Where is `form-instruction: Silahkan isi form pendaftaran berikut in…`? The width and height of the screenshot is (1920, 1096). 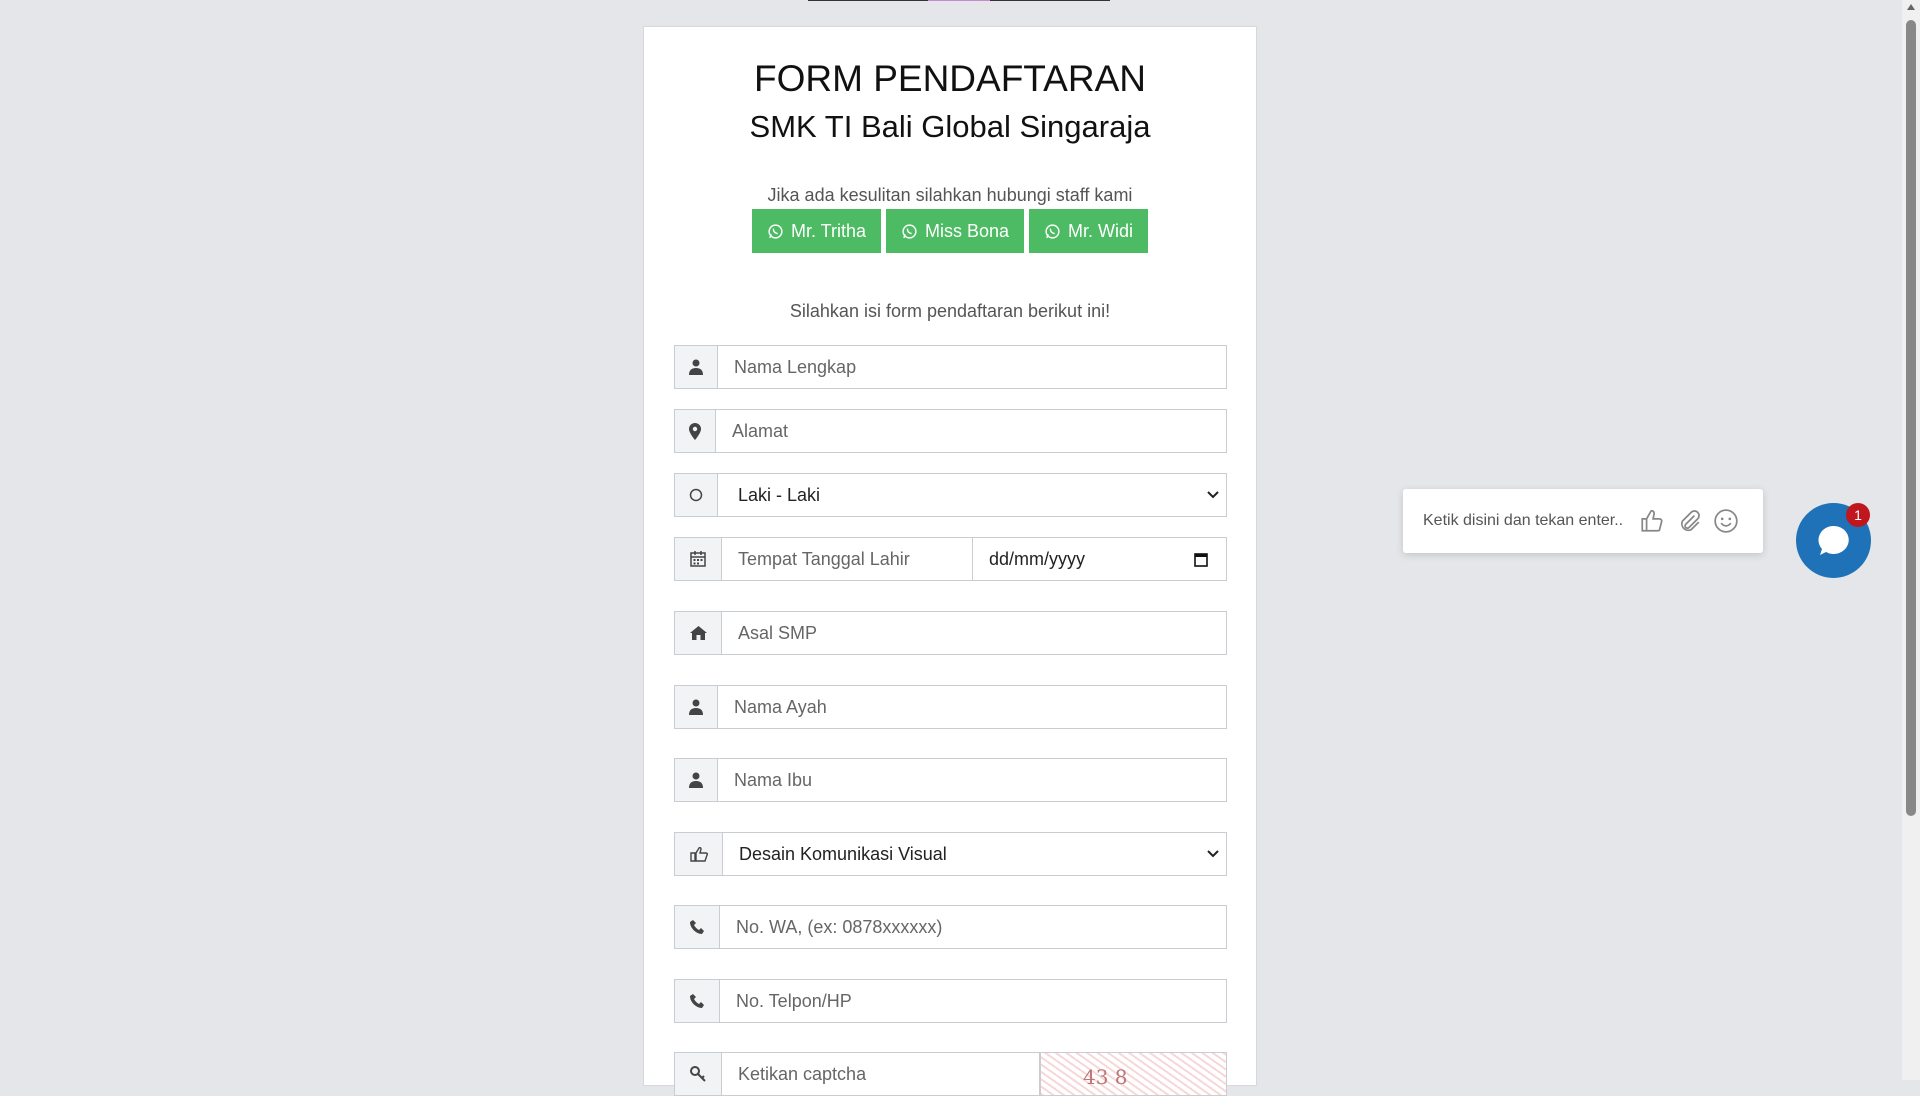
form-instruction: Silahkan isi form pendaftaran berikut in… is located at coordinates (950, 311).